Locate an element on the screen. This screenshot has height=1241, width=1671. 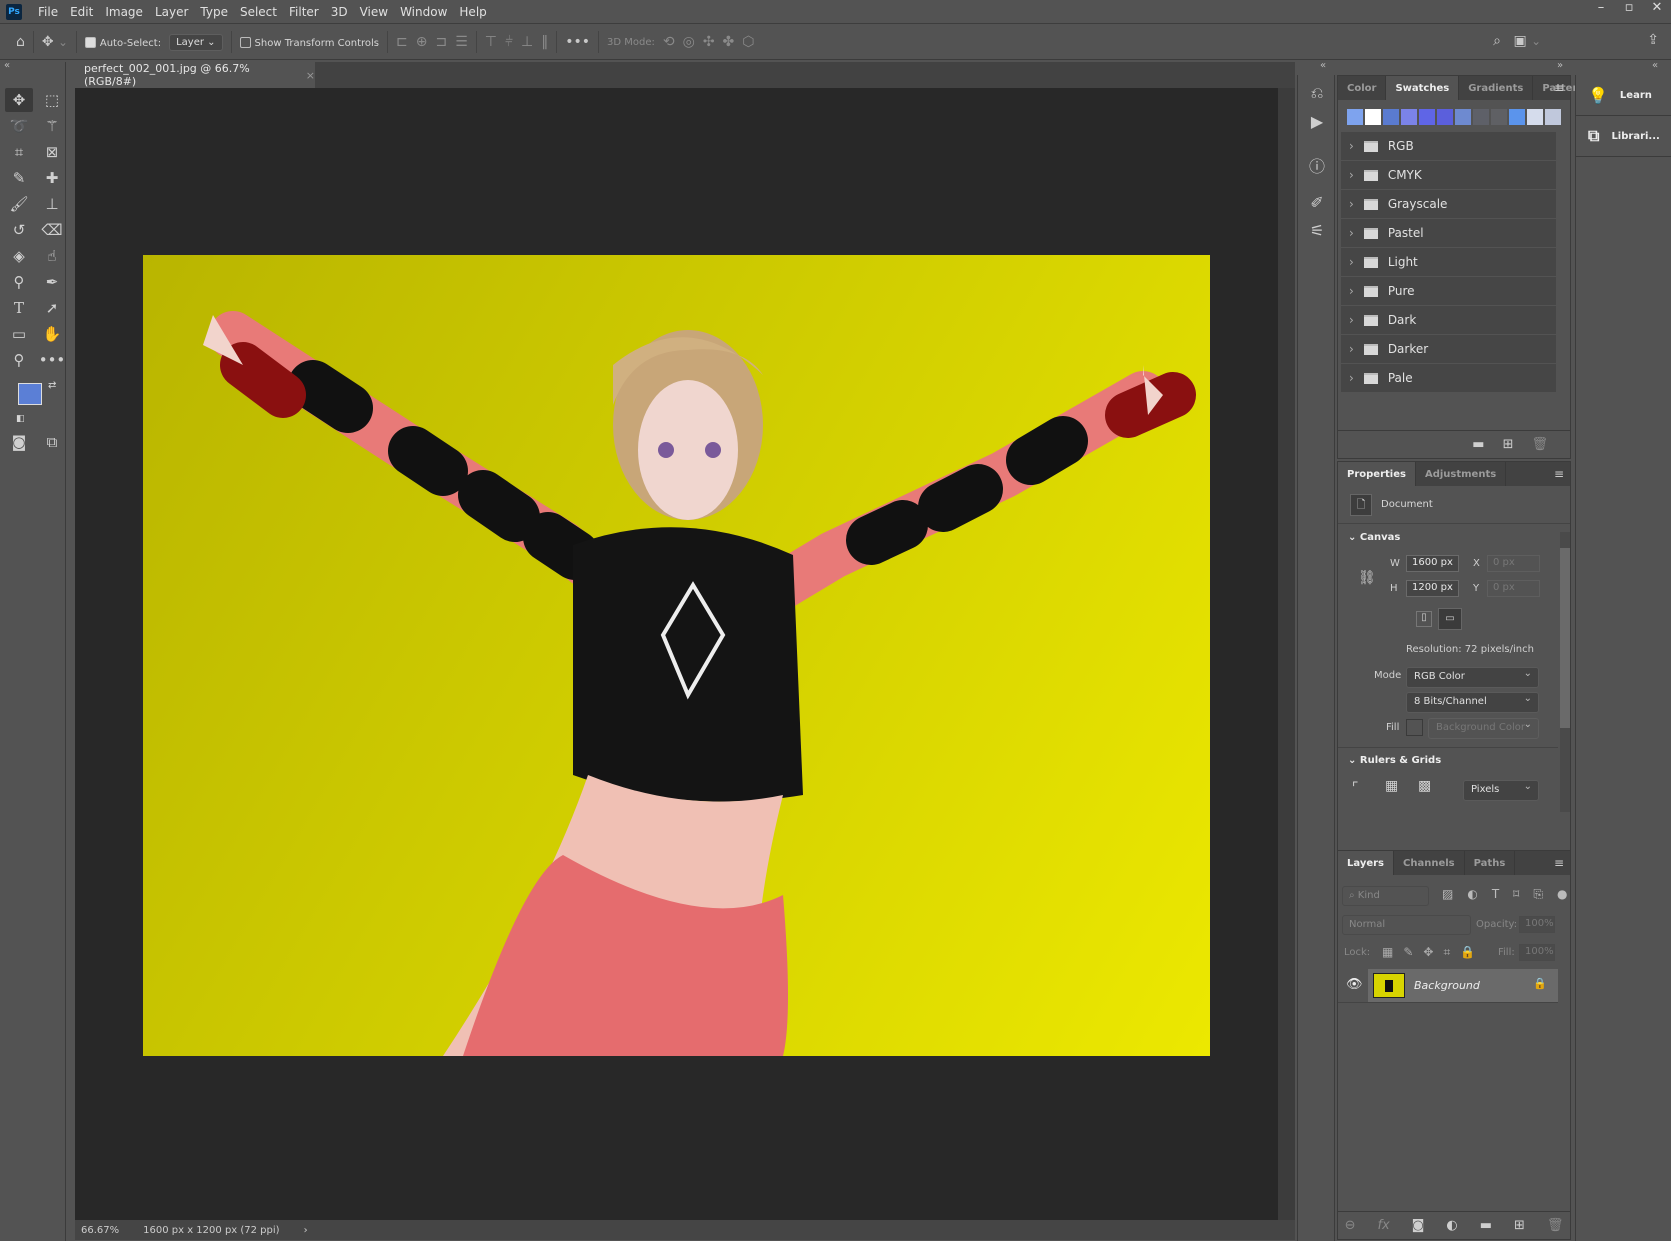
foreground-color-swatch is located at coordinates (30, 394).